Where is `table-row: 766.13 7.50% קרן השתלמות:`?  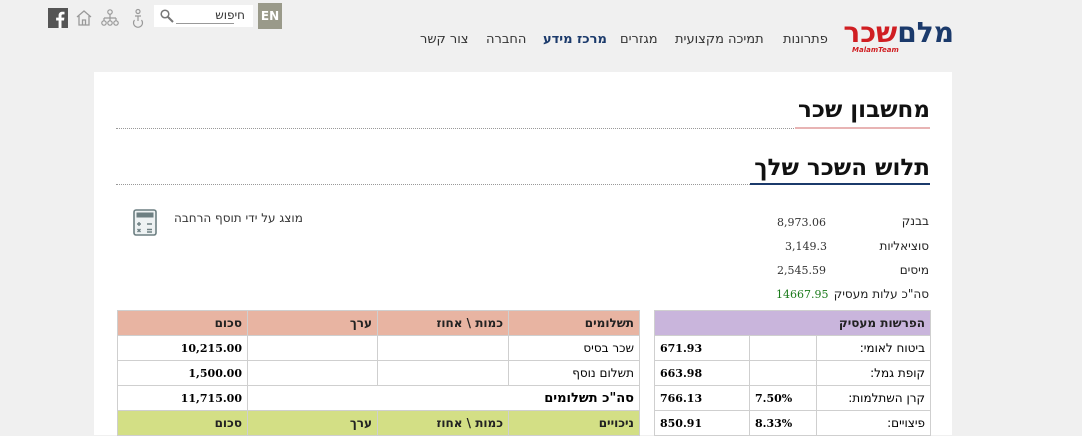
table-row: 766.13 7.50% קרן השתלמות: is located at coordinates (793, 398).